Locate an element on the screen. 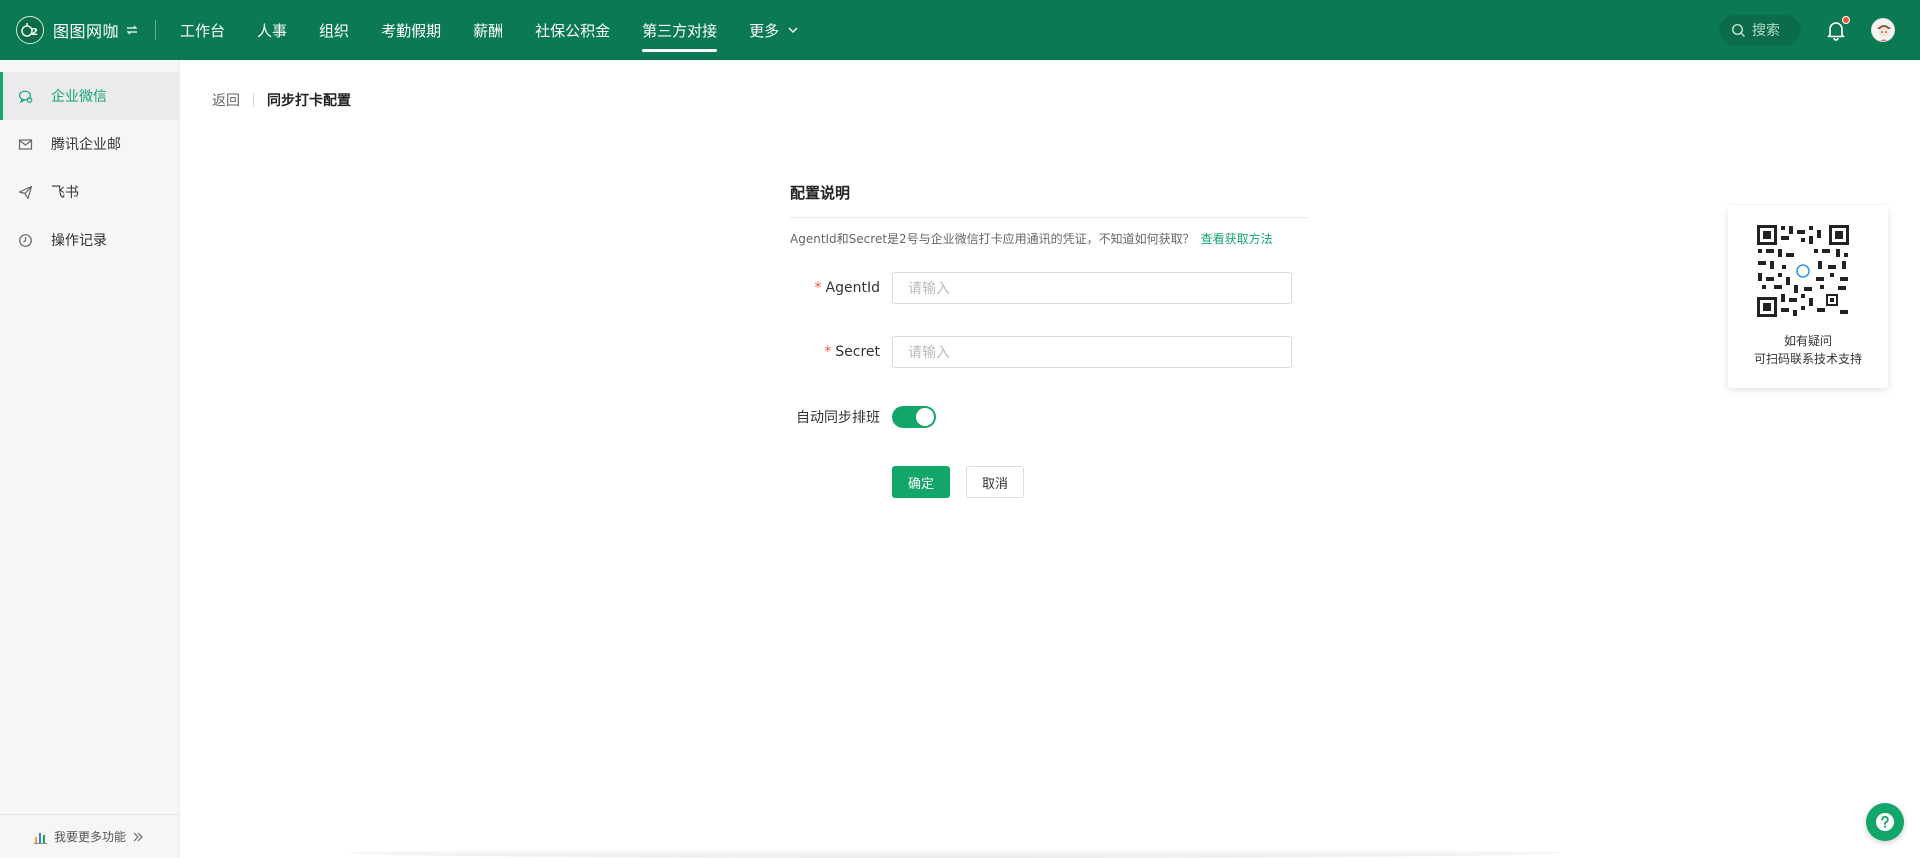 This screenshot has width=1920, height=858. header-actions: 搜索 is located at coordinates (1819, 30).